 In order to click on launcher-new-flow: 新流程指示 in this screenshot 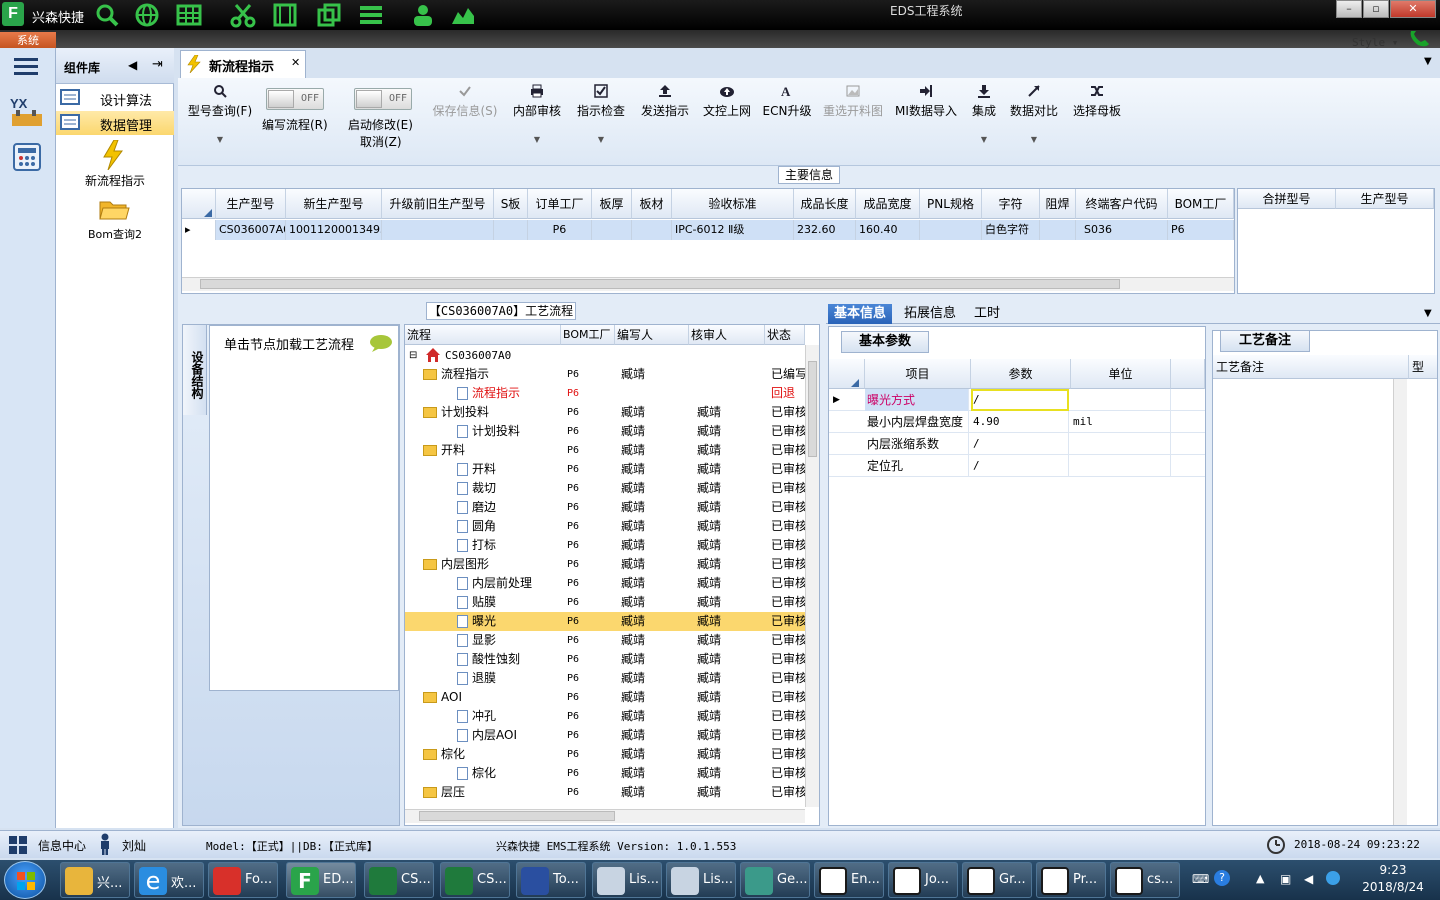, I will do `click(115, 164)`.